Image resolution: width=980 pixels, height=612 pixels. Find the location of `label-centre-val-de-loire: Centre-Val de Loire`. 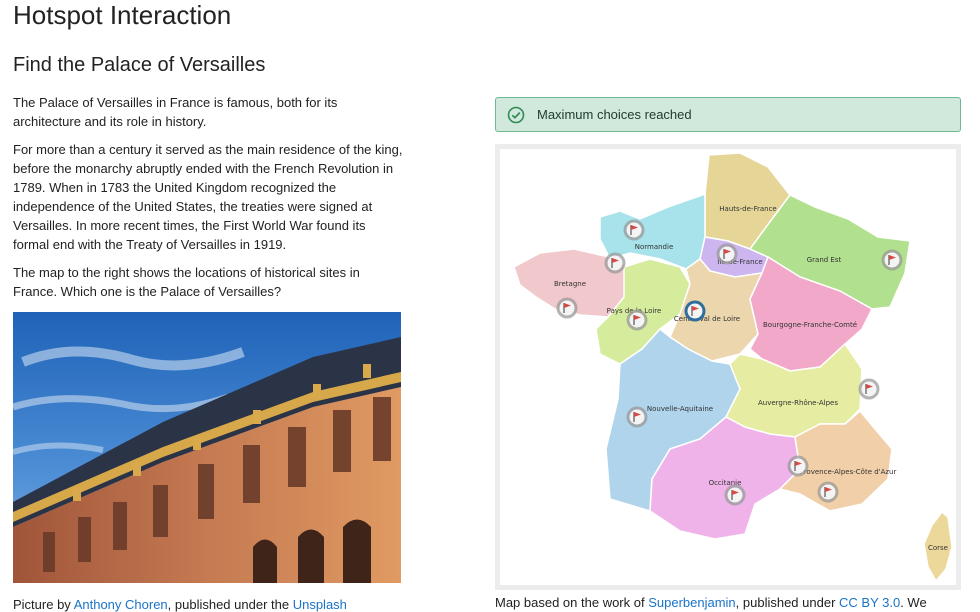

label-centre-val-de-loire: Centre-Val de Loire is located at coordinates (707, 319).